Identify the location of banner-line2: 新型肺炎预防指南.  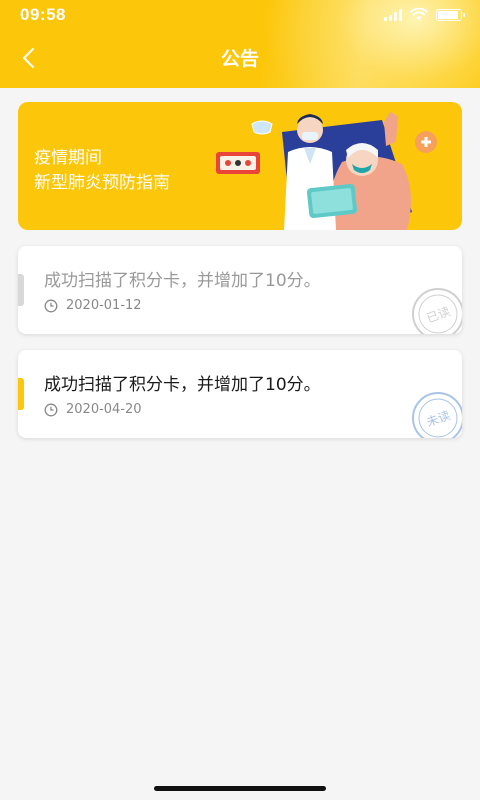
(102, 183).